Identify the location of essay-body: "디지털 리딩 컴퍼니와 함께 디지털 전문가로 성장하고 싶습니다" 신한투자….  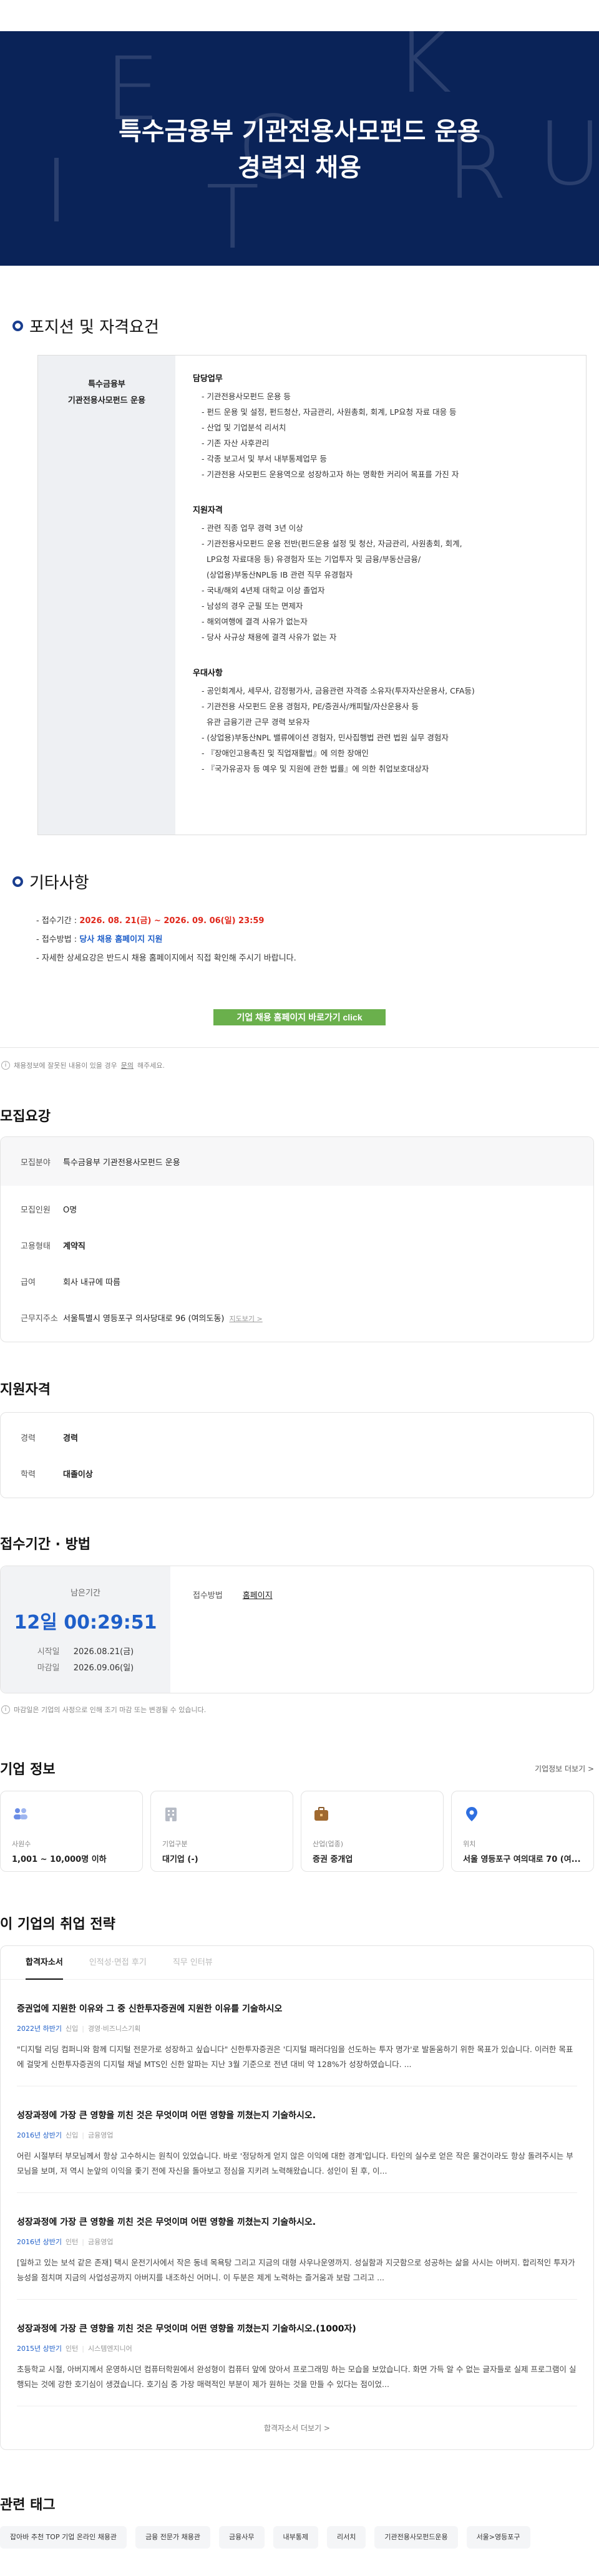
(295, 2057).